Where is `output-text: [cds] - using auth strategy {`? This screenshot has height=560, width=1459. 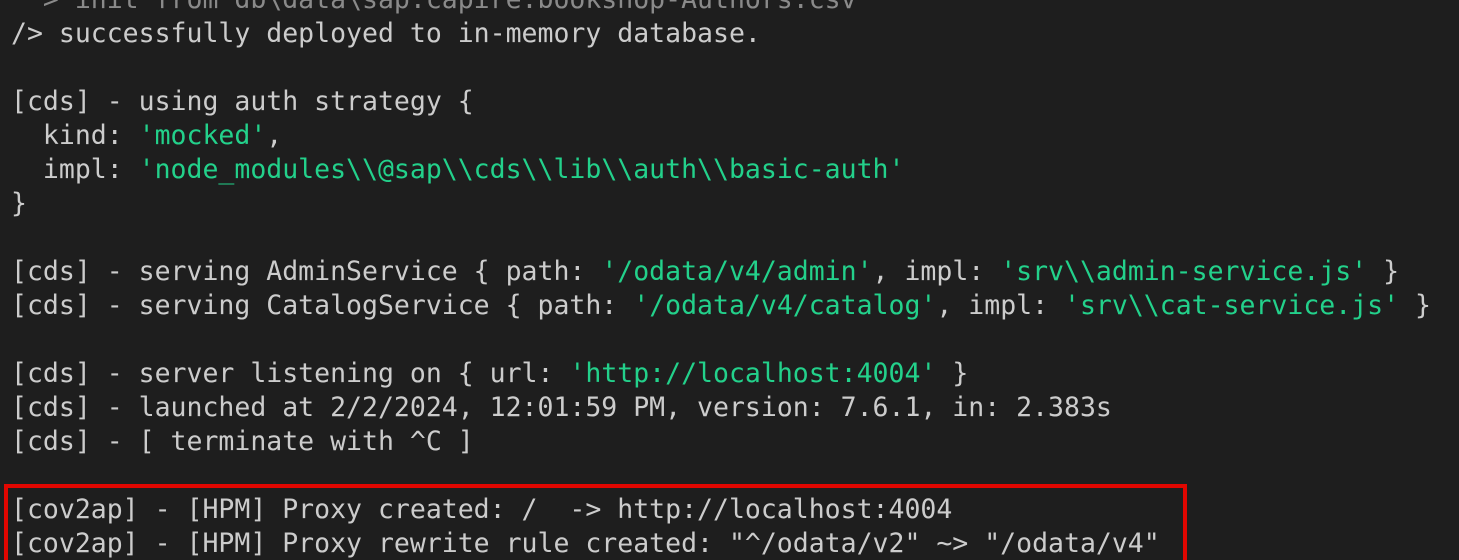
output-text: [cds] - using auth strategy { is located at coordinates (242, 101).